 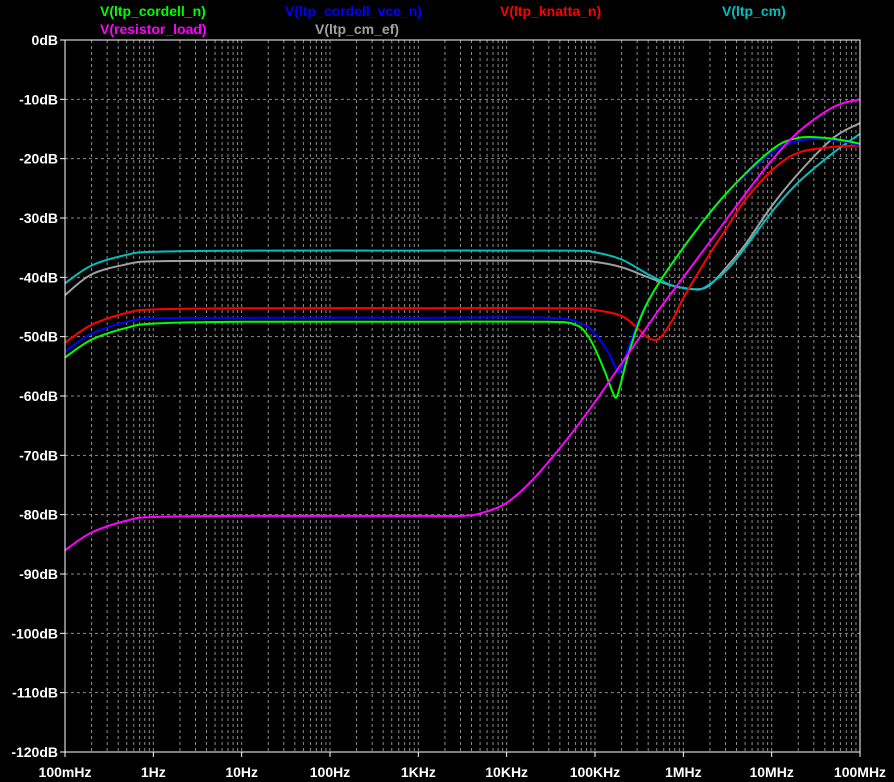 What do you see at coordinates (38, 218) in the screenshot?
I see `y-tick-label: -30dB` at bounding box center [38, 218].